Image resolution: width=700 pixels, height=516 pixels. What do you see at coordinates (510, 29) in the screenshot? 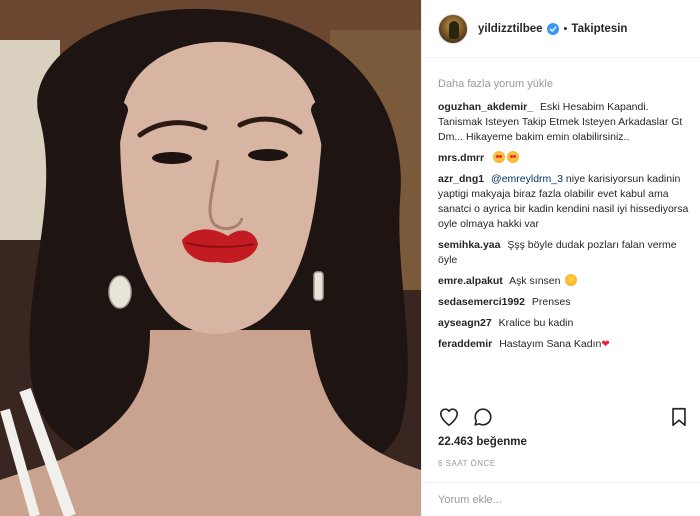
I see `author-username: yildizztilbee` at bounding box center [510, 29].